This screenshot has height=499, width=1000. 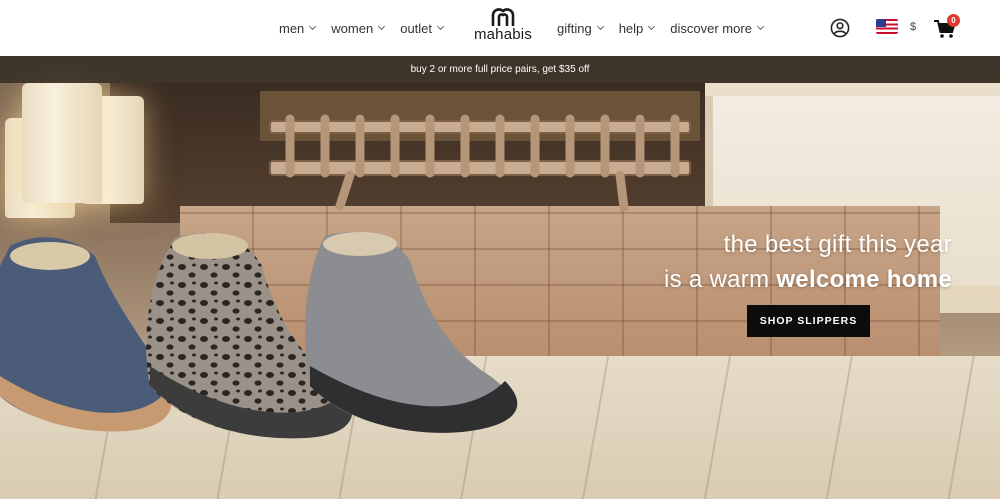 I want to click on nav-item-help: help, so click(x=637, y=28).